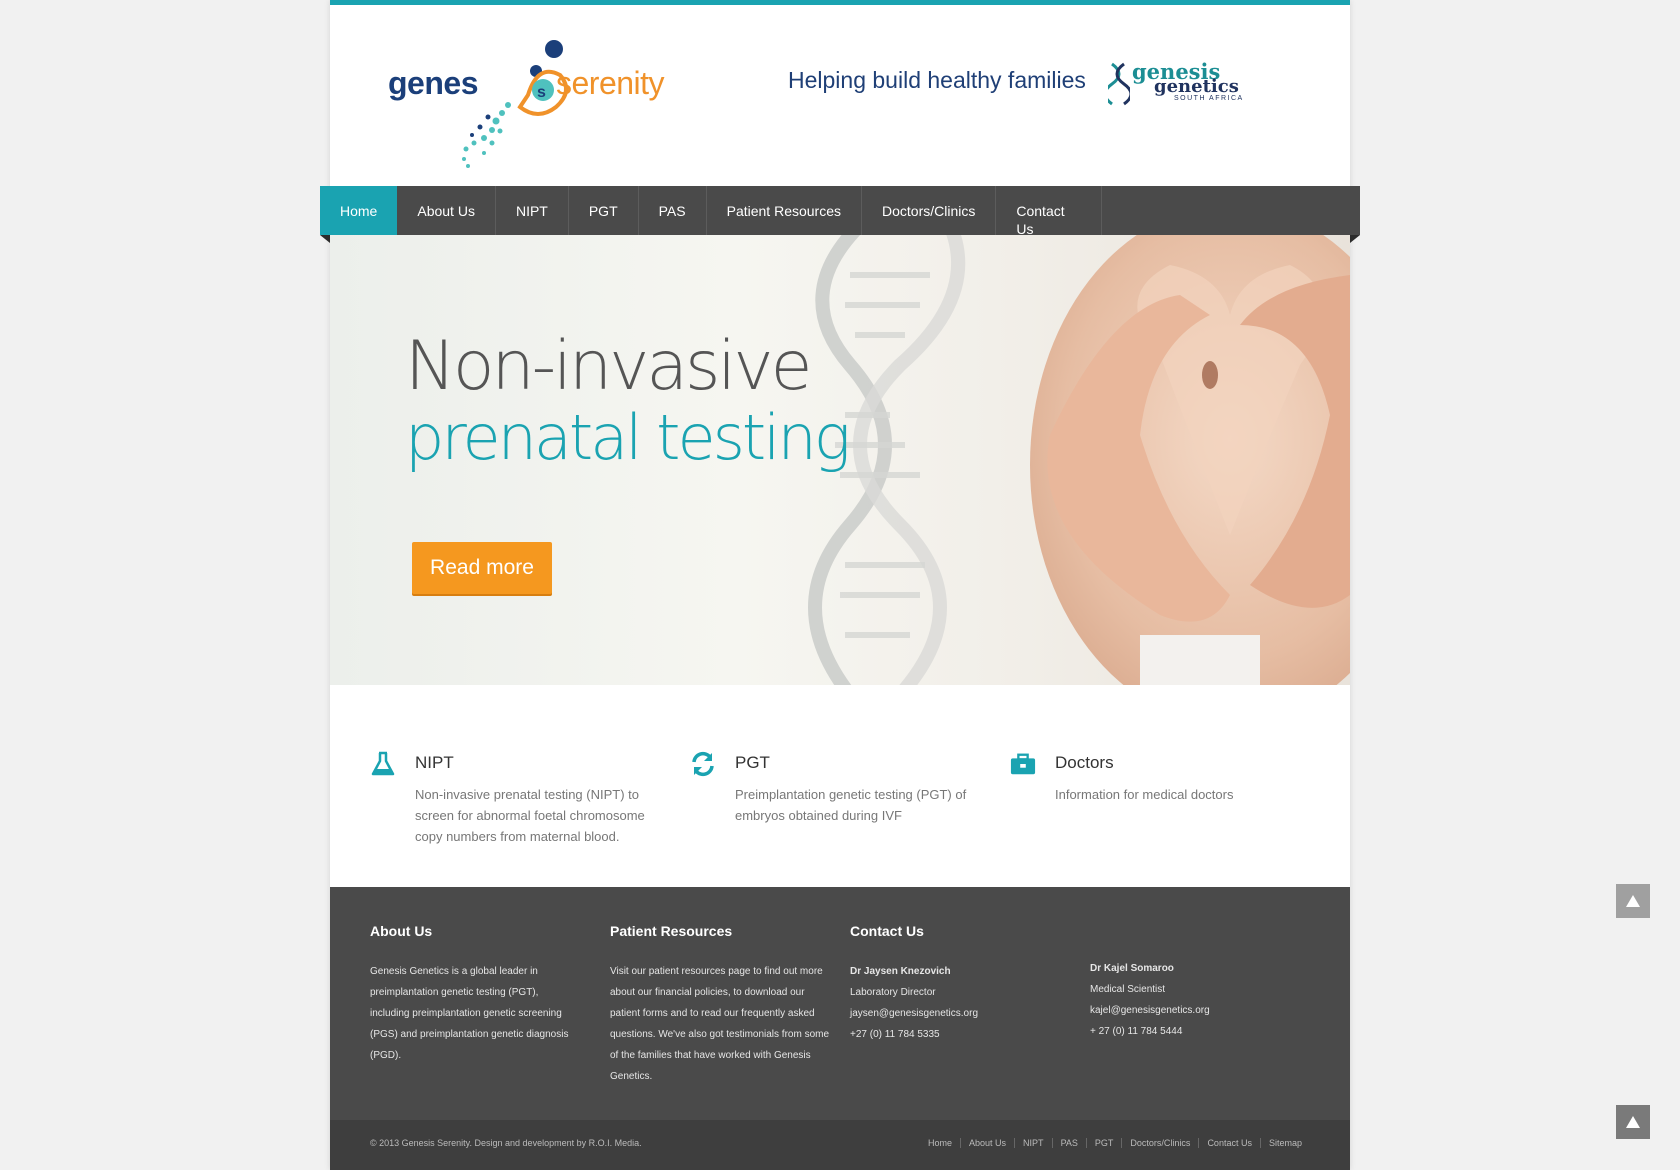  Describe the element at coordinates (940, 1143) in the screenshot. I see `footer-link-home: Home` at that location.